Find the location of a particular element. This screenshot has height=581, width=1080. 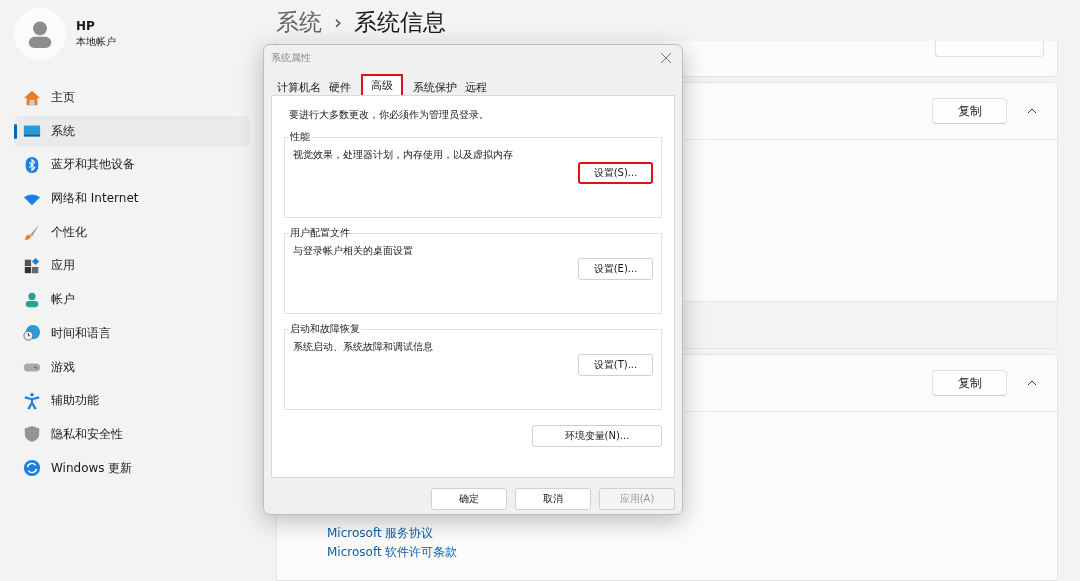

nav-item: 网络和 Internet is located at coordinates (132, 199).